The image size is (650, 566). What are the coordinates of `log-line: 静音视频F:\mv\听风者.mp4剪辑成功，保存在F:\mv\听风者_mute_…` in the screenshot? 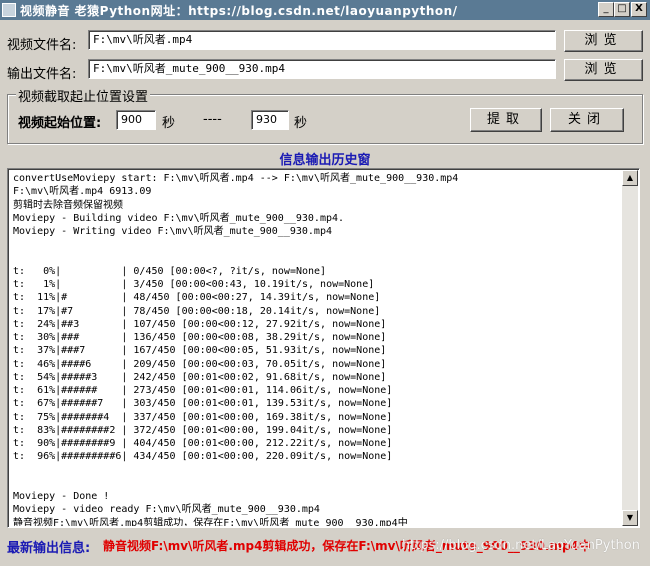 It's located at (210, 522).